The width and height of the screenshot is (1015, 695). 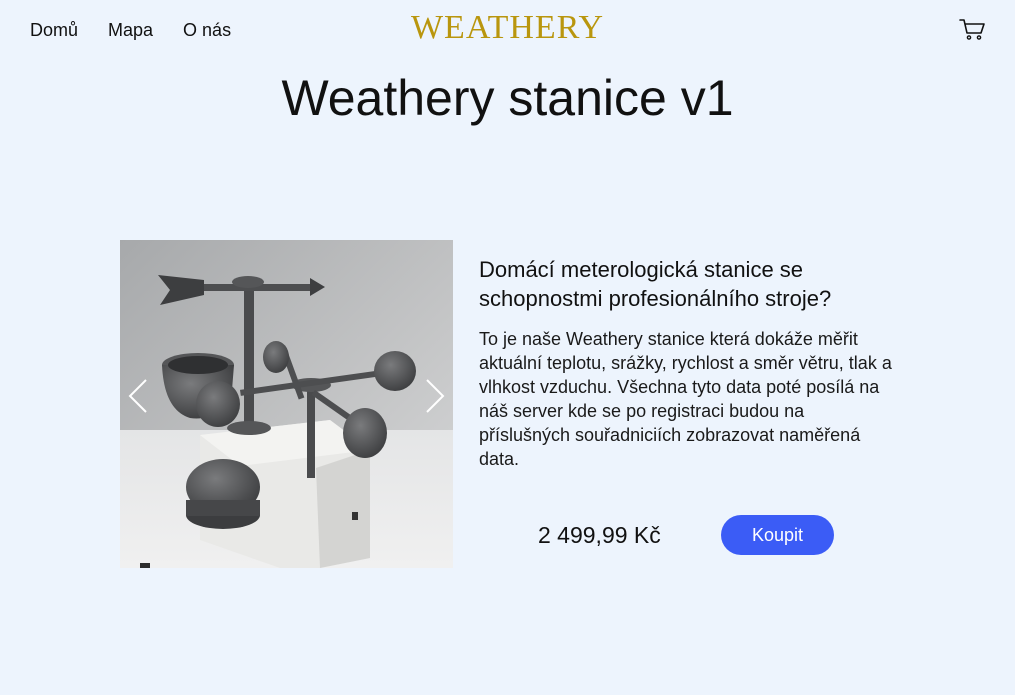 I want to click on carousel-prev-button, so click(x=138, y=396).